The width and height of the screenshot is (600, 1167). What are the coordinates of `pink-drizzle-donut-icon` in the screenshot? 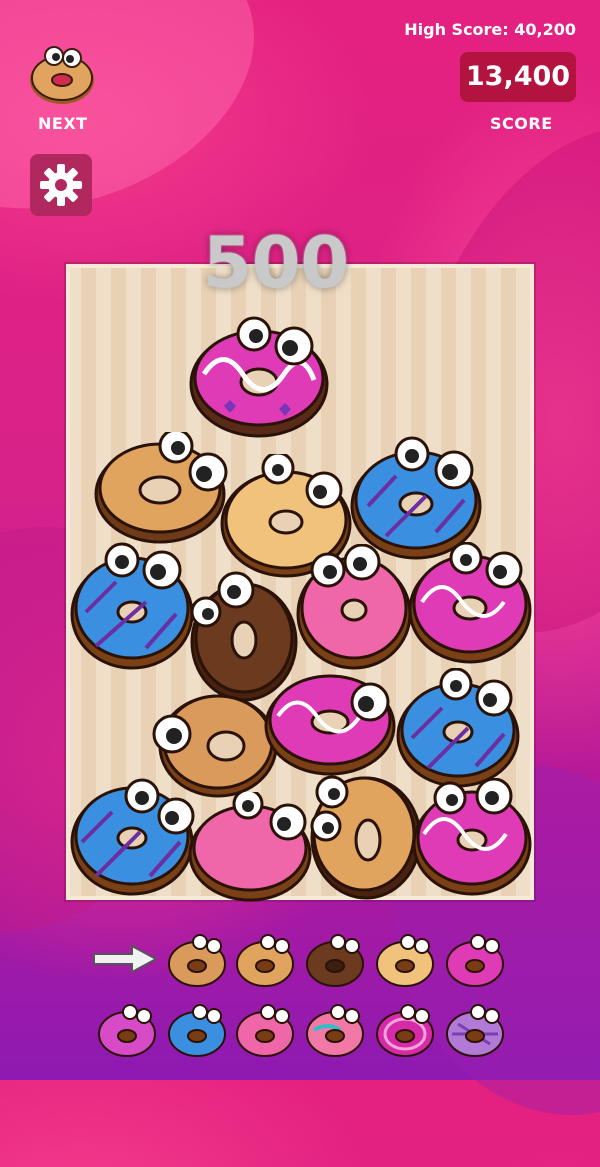 It's located at (475, 960).